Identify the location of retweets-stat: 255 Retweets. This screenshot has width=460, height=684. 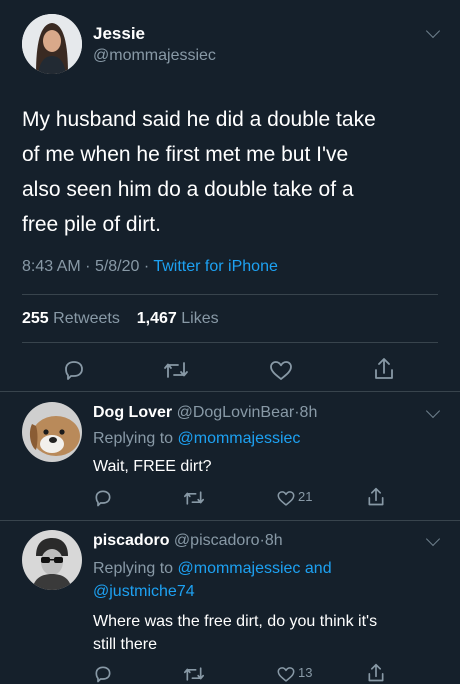
(73, 318).